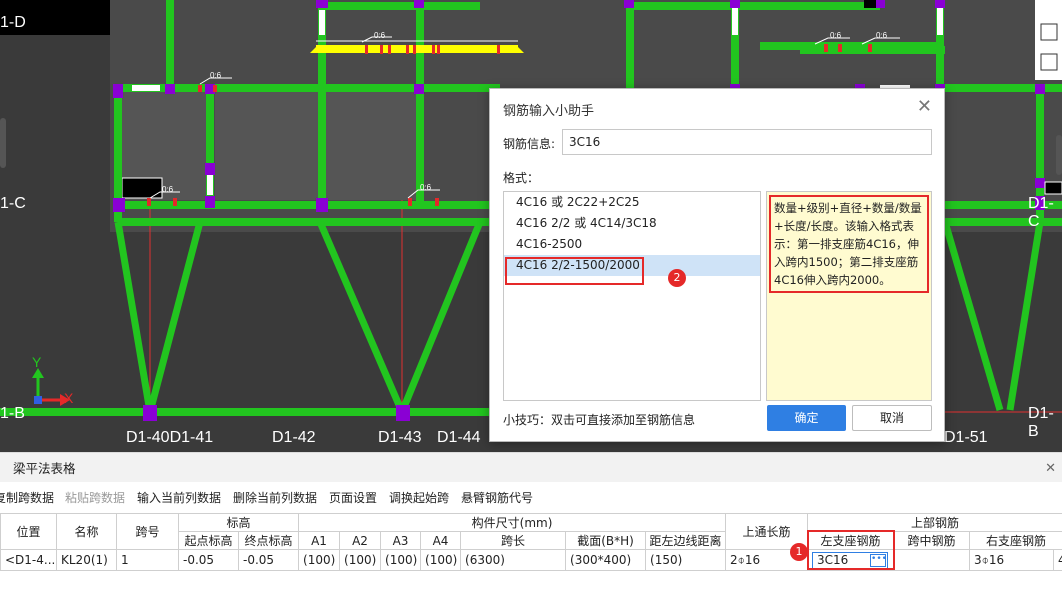 This screenshot has width=1062, height=601. What do you see at coordinates (95, 497) in the screenshot?
I see `paste-span-button: 粘贴跨数据` at bounding box center [95, 497].